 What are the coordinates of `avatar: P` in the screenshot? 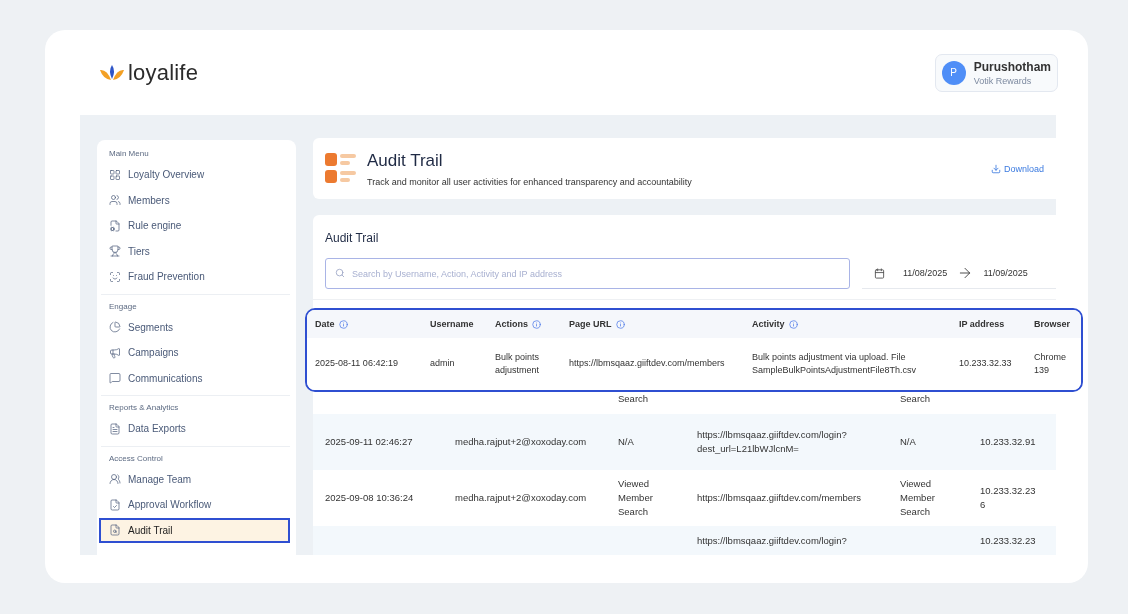 It's located at (953, 72).